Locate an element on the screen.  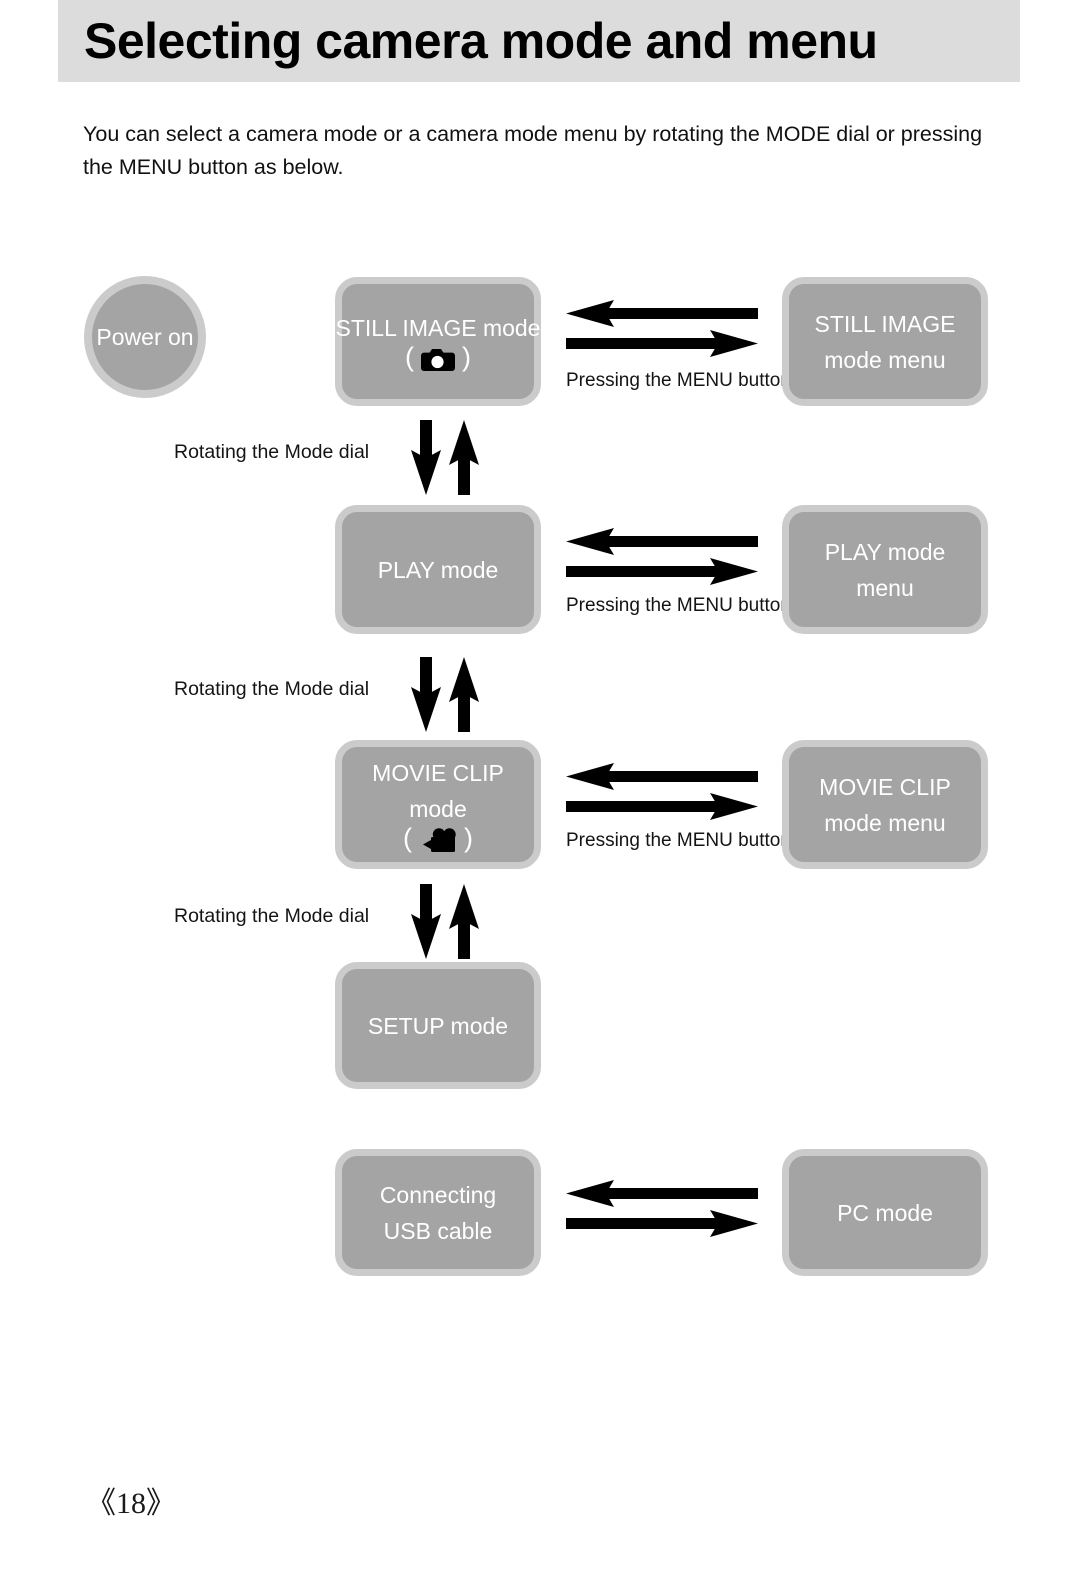
mode-dial-label-3: Rotating the Mode dial is located at coordinates (272, 916).